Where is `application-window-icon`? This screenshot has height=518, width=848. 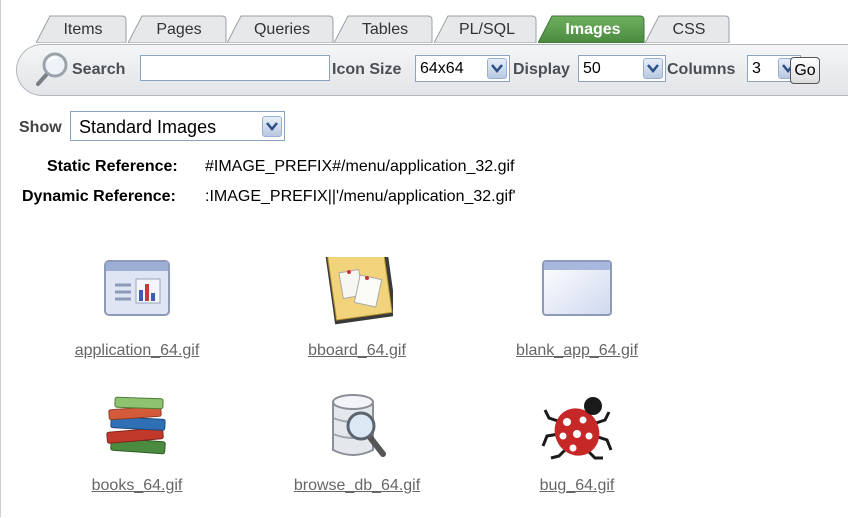 application-window-icon is located at coordinates (137, 293).